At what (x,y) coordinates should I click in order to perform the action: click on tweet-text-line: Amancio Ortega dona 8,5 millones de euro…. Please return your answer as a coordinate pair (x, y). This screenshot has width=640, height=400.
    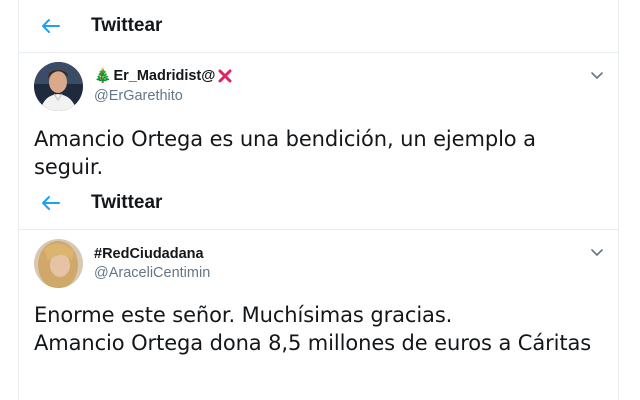
    Looking at the image, I should click on (313, 343).